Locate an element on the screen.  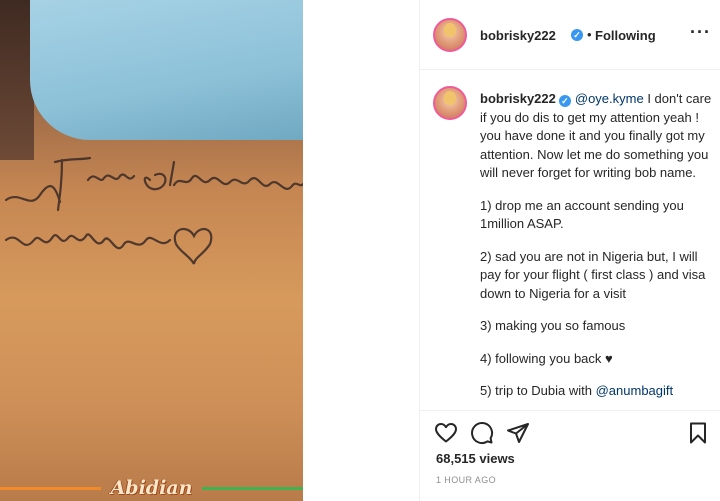
photo-shirt-area is located at coordinates (166, 70).